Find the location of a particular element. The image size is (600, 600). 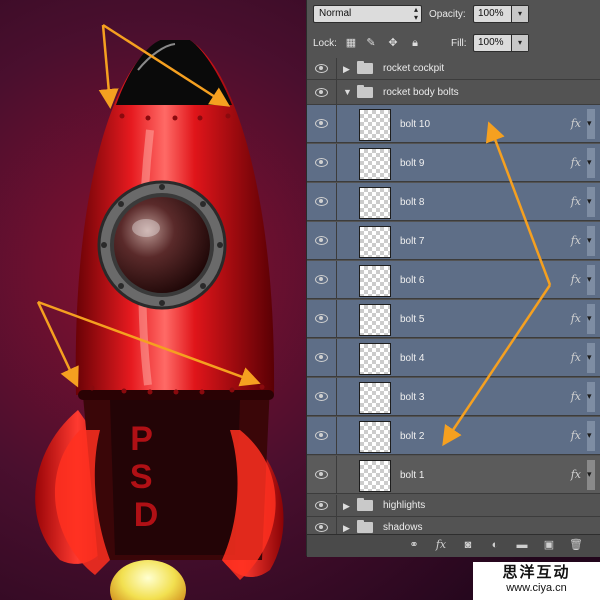

dropdown-arrows-icon: ▴ ▾ is located at coordinates (415, 13).